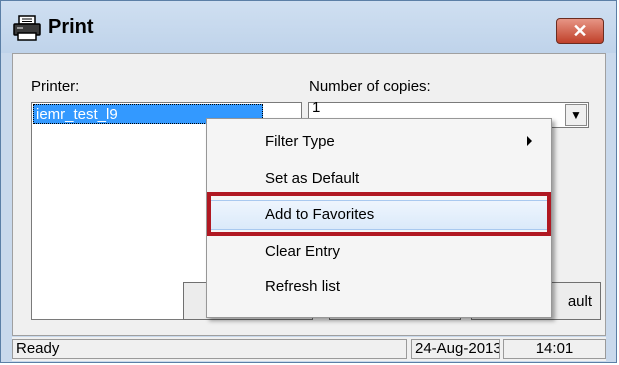 The image size is (619, 365). What do you see at coordinates (312, 178) in the screenshot?
I see `menu-item-label: Set as Default` at bounding box center [312, 178].